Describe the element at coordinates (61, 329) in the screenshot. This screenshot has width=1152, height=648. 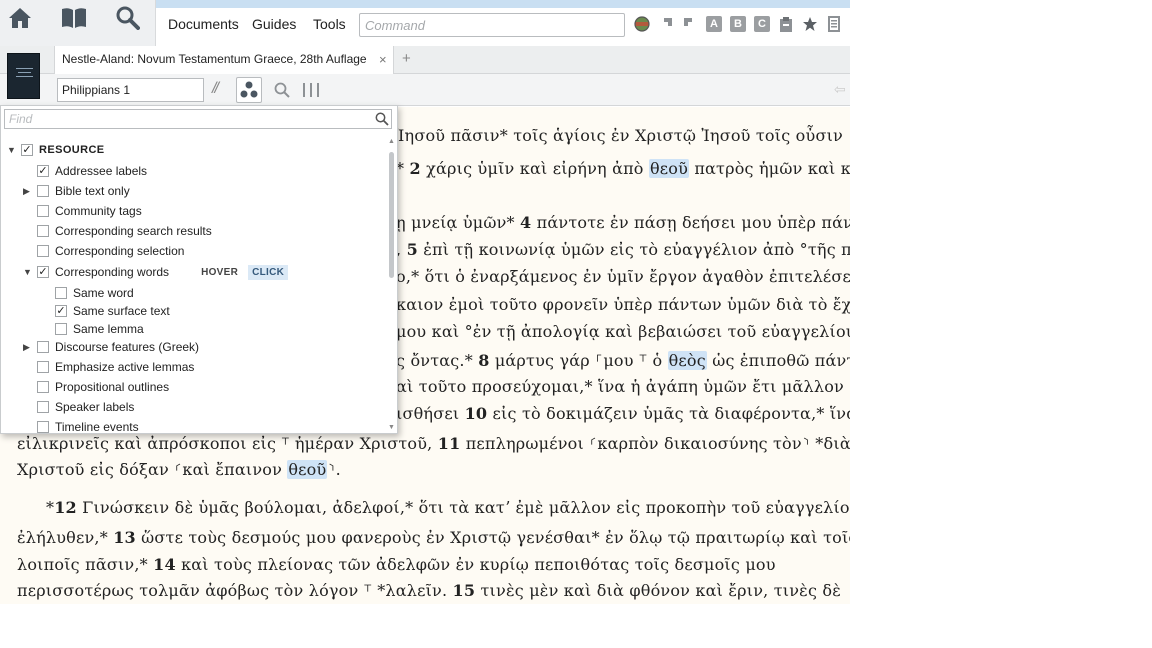
I see `same-lemma-checkbox` at that location.